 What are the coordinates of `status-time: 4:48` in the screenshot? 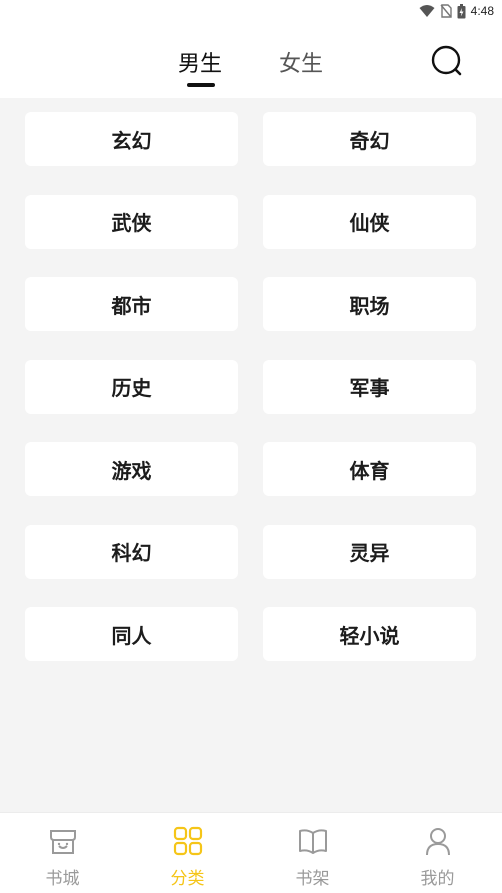 It's located at (482, 11).